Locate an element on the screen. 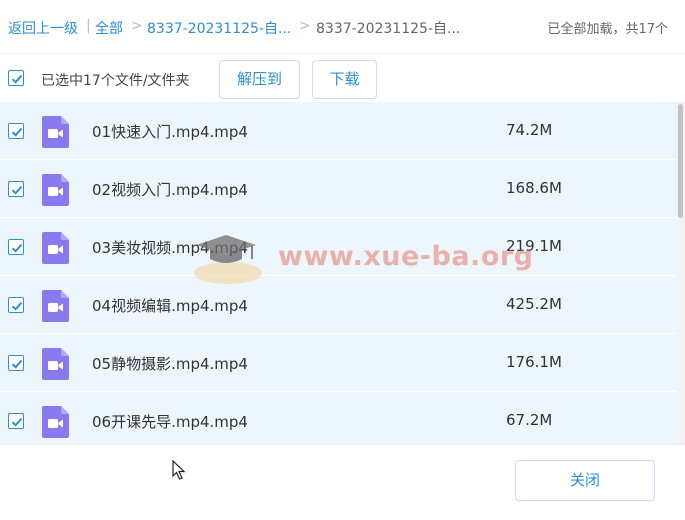 This screenshot has height=520, width=685. file-row: 06开课先导.mp4.mp4 67.2M is located at coordinates (338, 418).